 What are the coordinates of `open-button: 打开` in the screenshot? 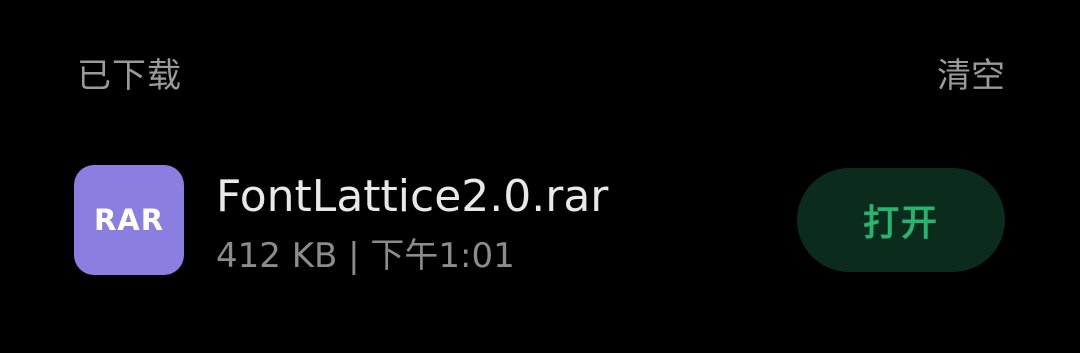 It's located at (901, 220).